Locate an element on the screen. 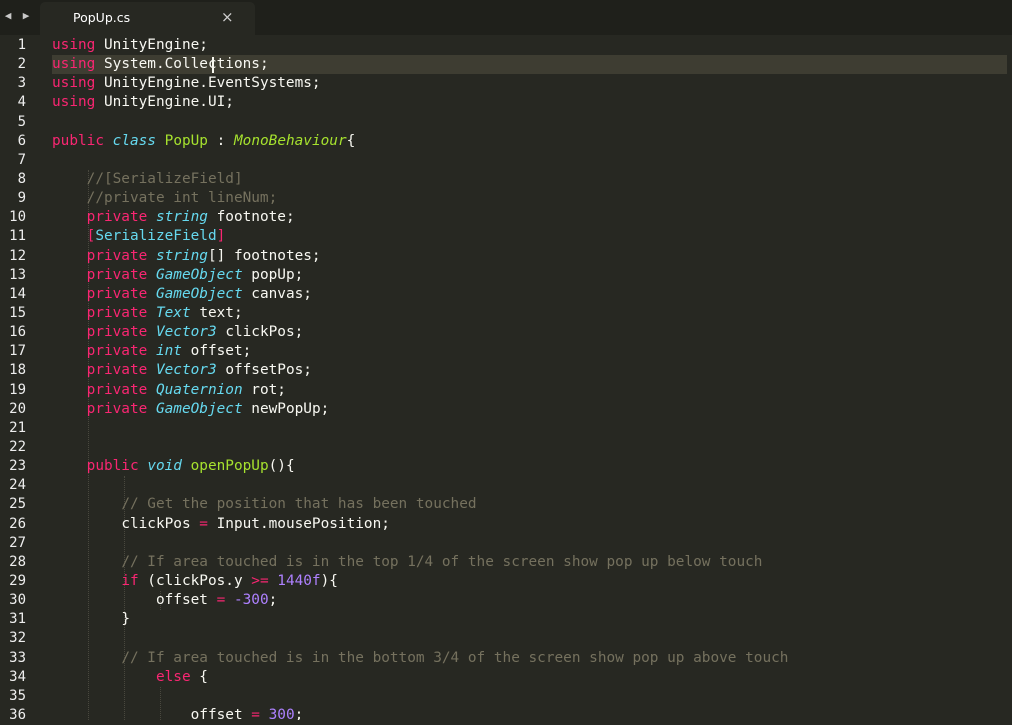 Image resolution: width=1012 pixels, height=725 pixels. forward-arrow-icon: ▶ is located at coordinates (26, 16).